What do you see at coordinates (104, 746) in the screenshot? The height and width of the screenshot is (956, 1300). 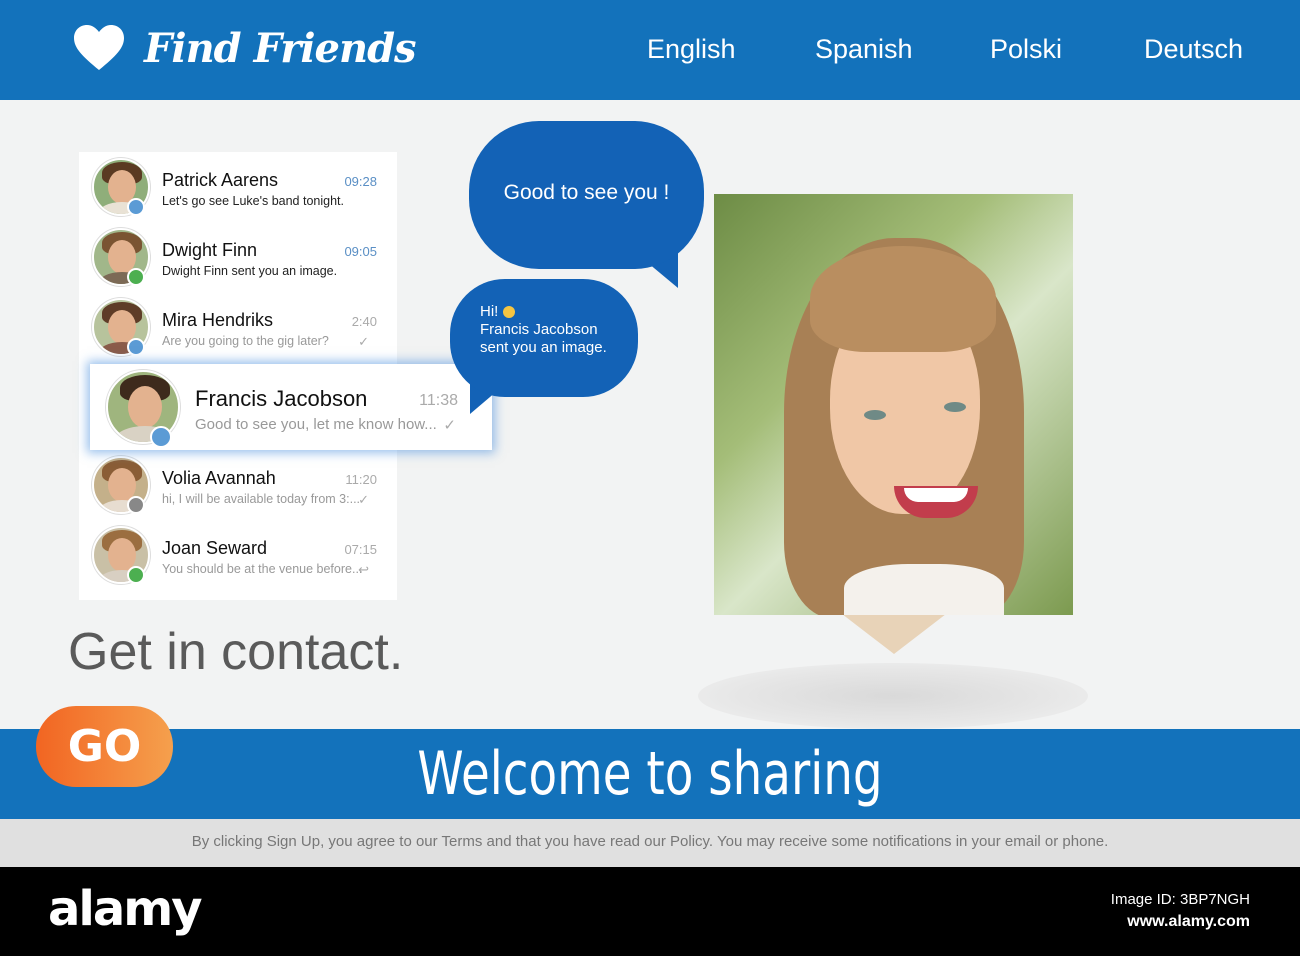 I see `go-button: GO` at bounding box center [104, 746].